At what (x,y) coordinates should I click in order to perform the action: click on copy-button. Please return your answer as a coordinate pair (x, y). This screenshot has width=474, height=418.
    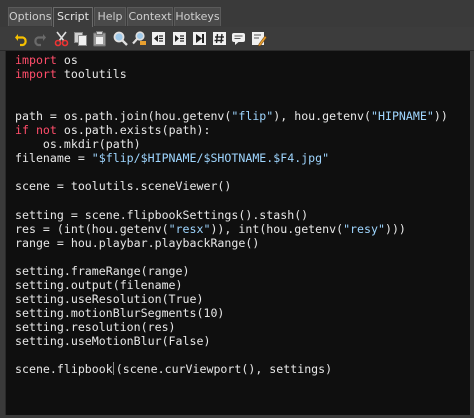
    Looking at the image, I should click on (80, 38).